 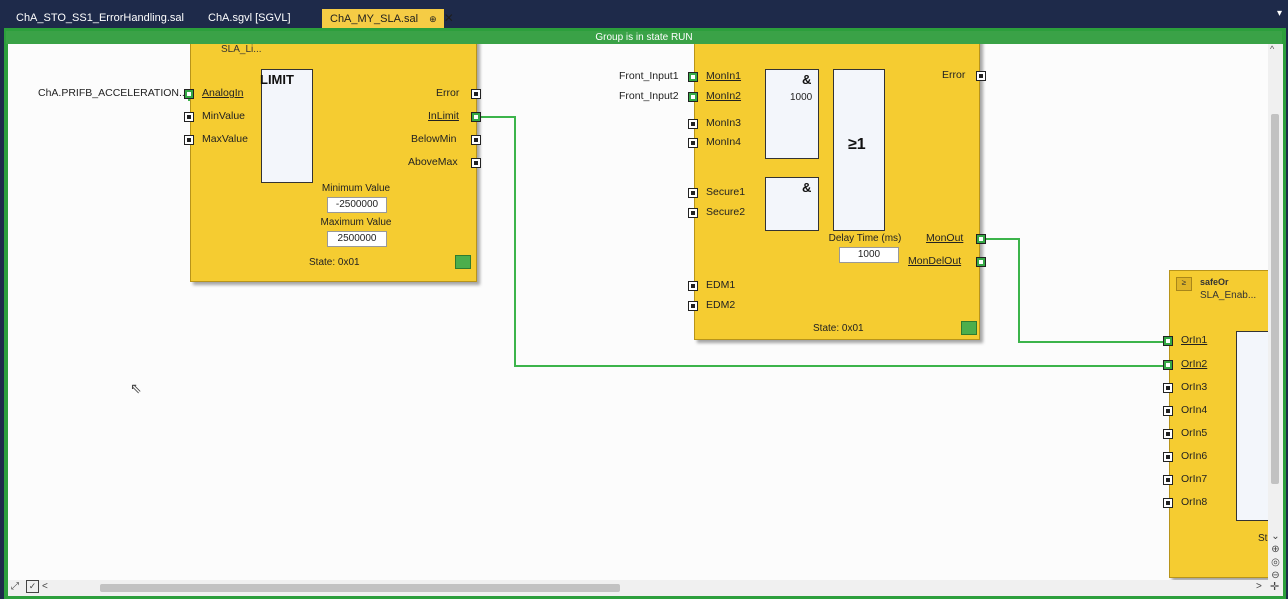 What do you see at coordinates (443, 116) in the screenshot?
I see `pin-label-inlimit: InLimit` at bounding box center [443, 116].